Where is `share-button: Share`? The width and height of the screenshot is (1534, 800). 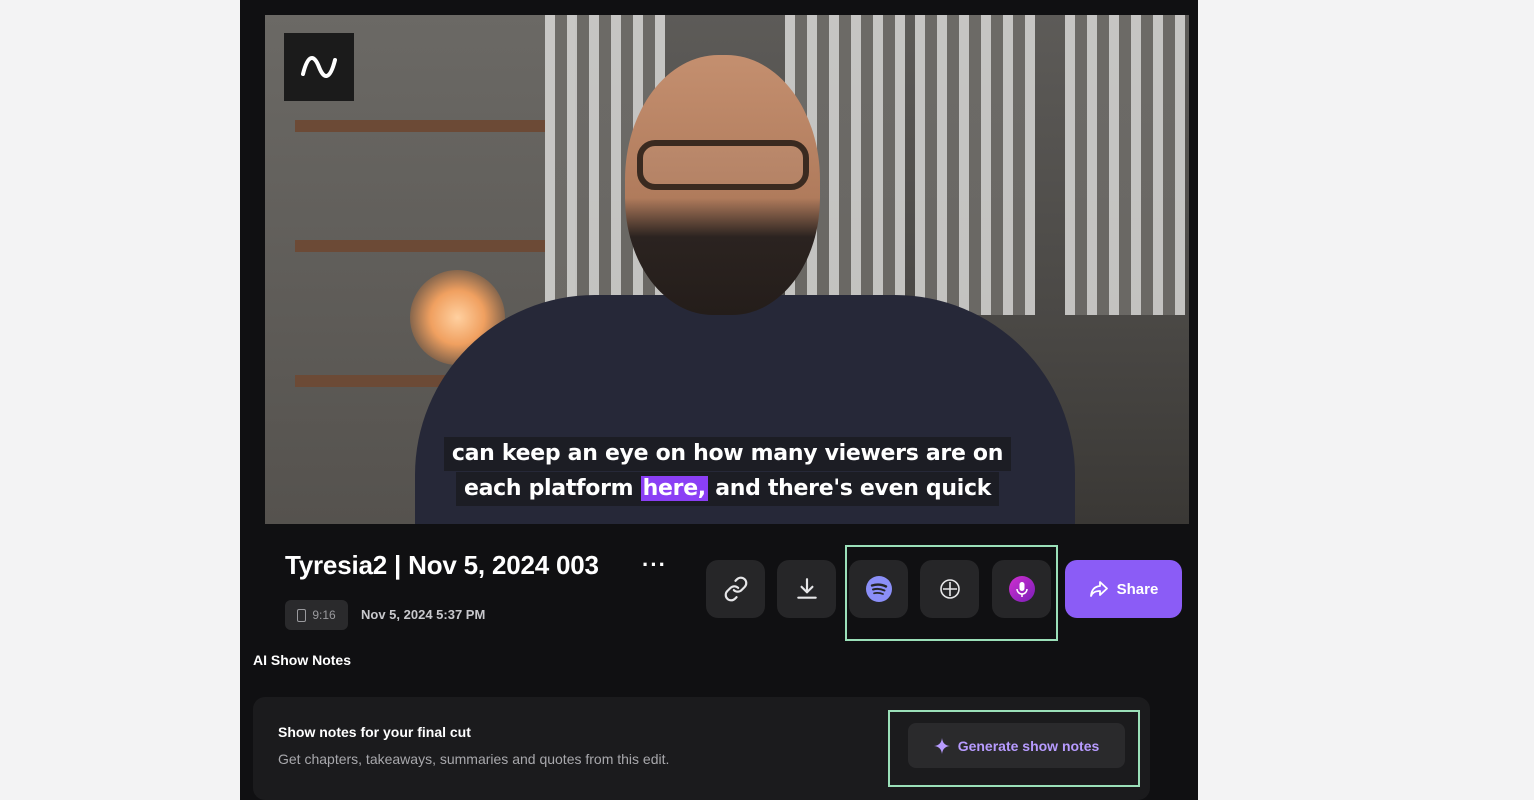
share-button: Share is located at coordinates (1123, 589).